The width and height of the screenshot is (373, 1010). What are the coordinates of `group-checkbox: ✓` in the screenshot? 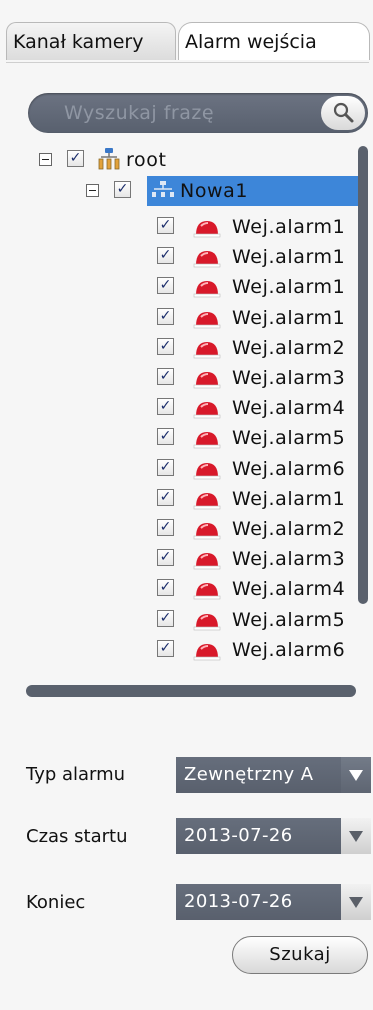 It's located at (122, 189).